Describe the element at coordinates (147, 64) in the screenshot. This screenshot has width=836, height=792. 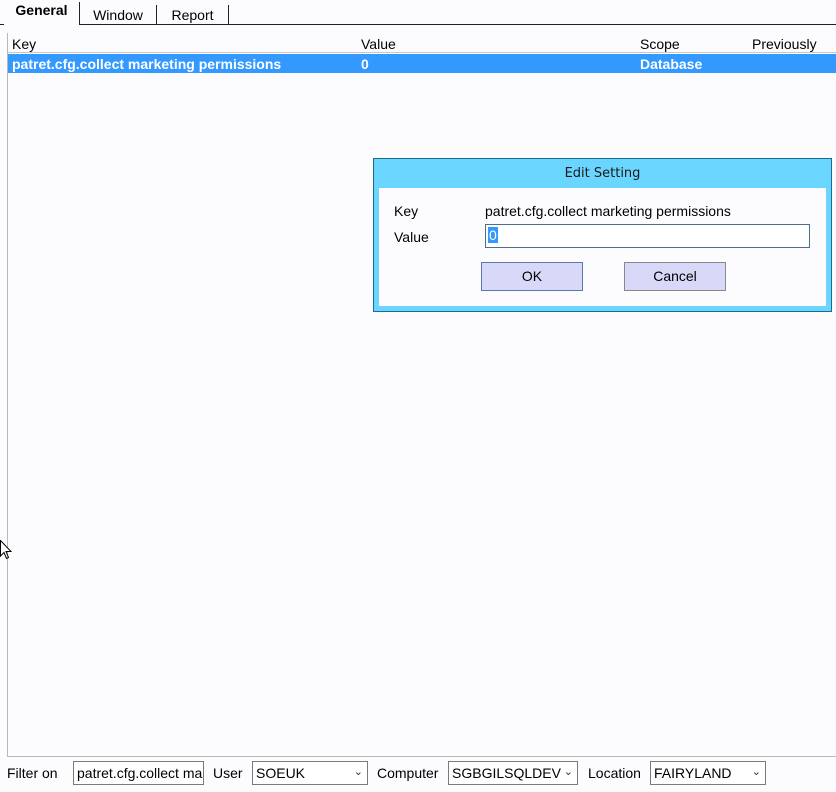
I see `row-key: patret.cfg.collect marketing permissions` at that location.